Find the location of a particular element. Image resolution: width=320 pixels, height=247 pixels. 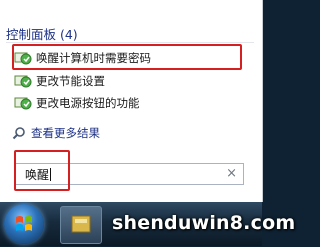

app-icon is located at coordinates (81, 224).